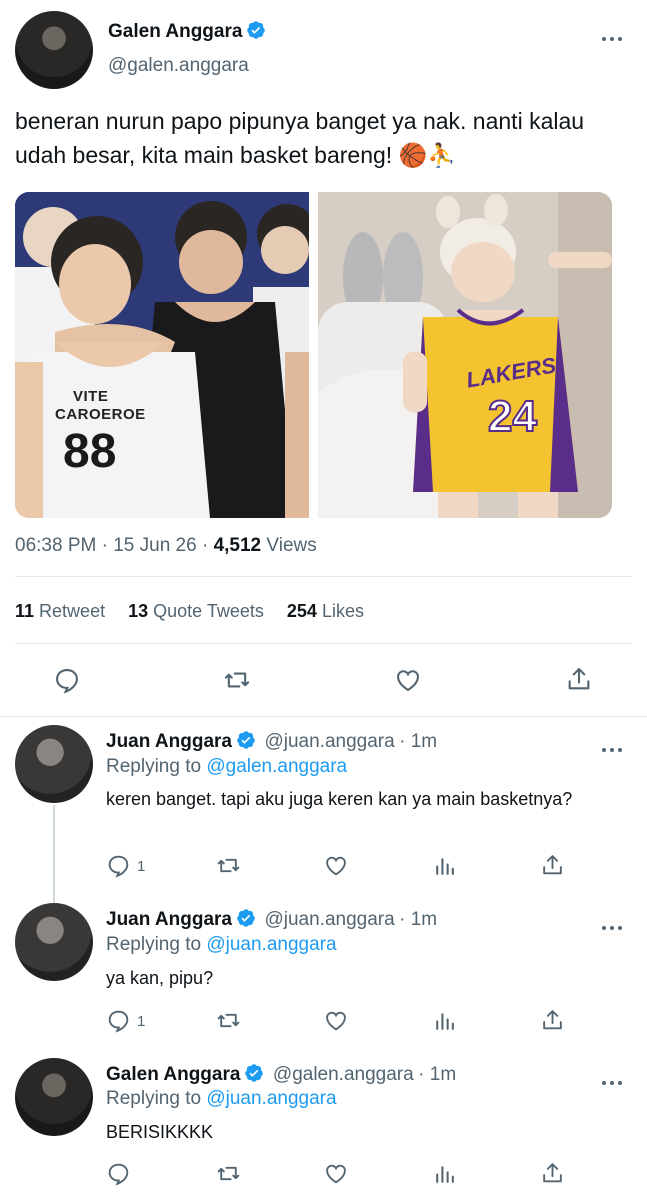  I want to click on photo-right-illustration, so click(465, 355).